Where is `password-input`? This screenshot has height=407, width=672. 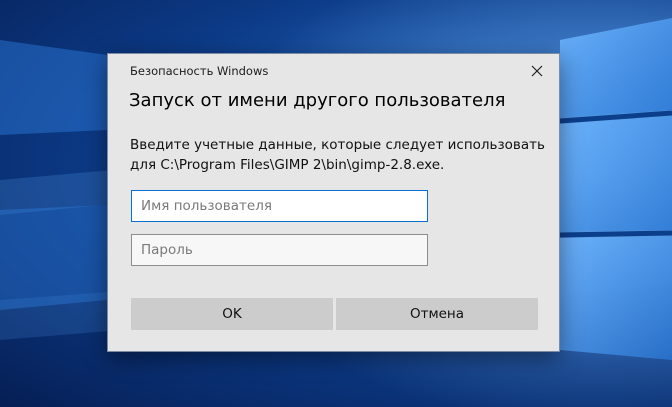 password-input is located at coordinates (279, 250).